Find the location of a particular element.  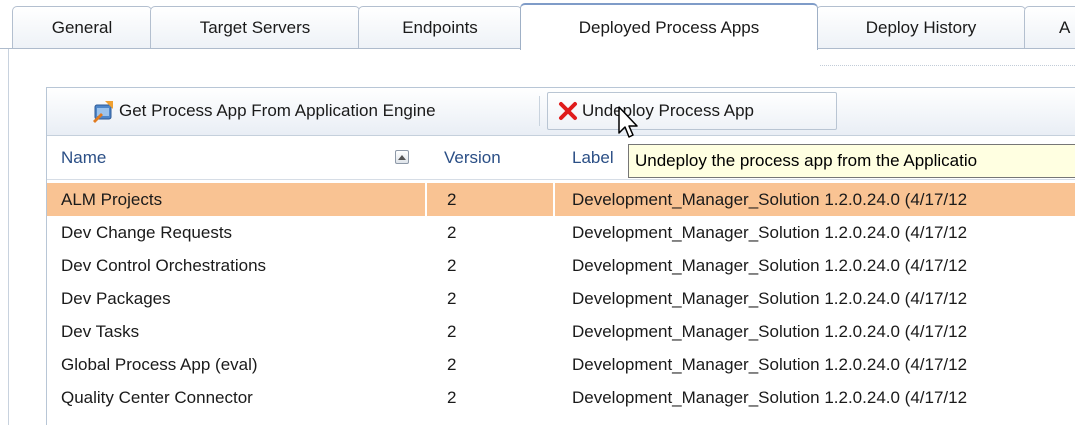

get-process-app-button: Get Process App From Application Engine is located at coordinates (263, 111).